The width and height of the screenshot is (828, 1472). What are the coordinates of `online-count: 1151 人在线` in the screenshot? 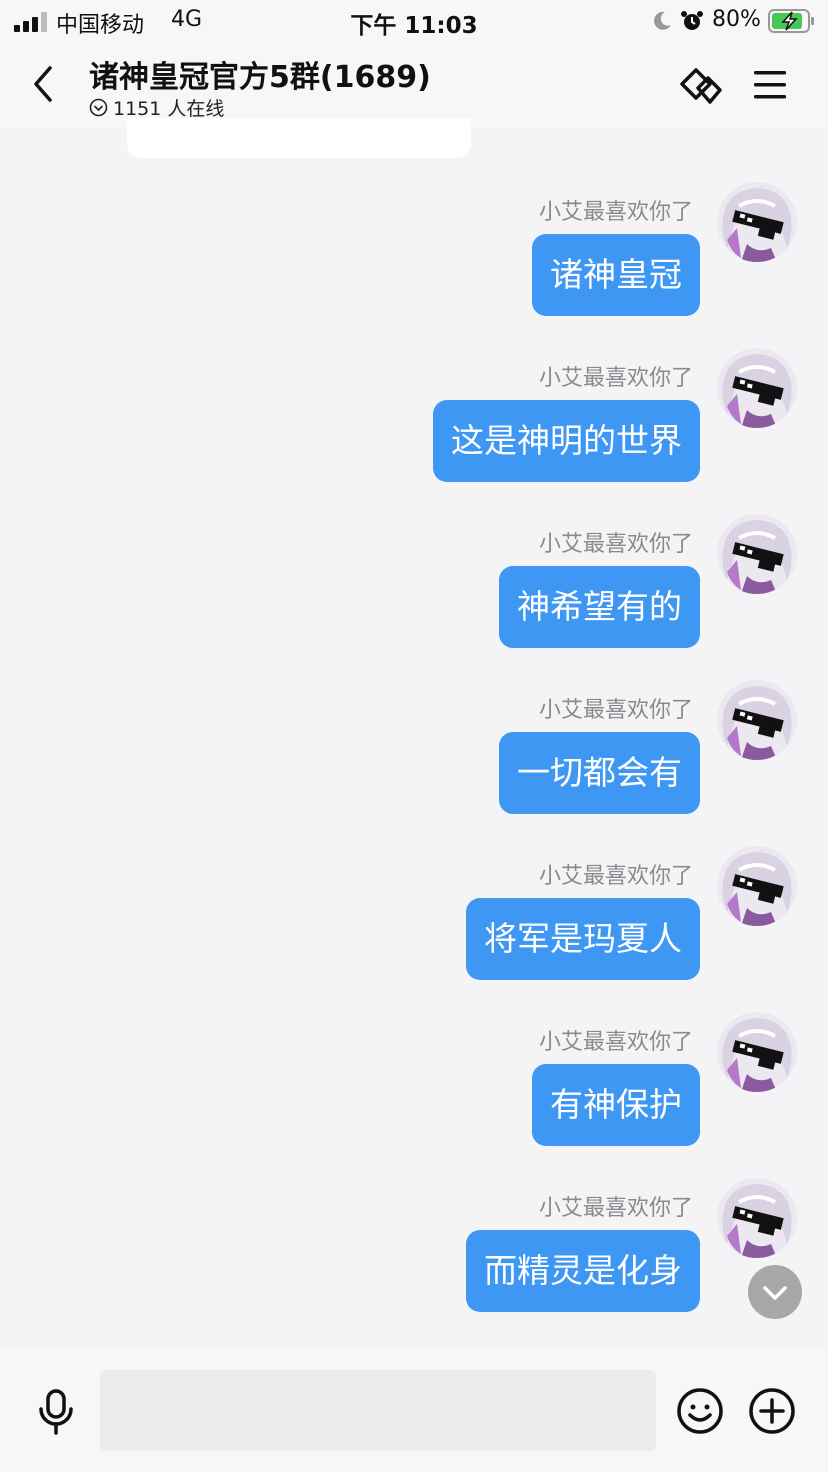 It's located at (169, 109).